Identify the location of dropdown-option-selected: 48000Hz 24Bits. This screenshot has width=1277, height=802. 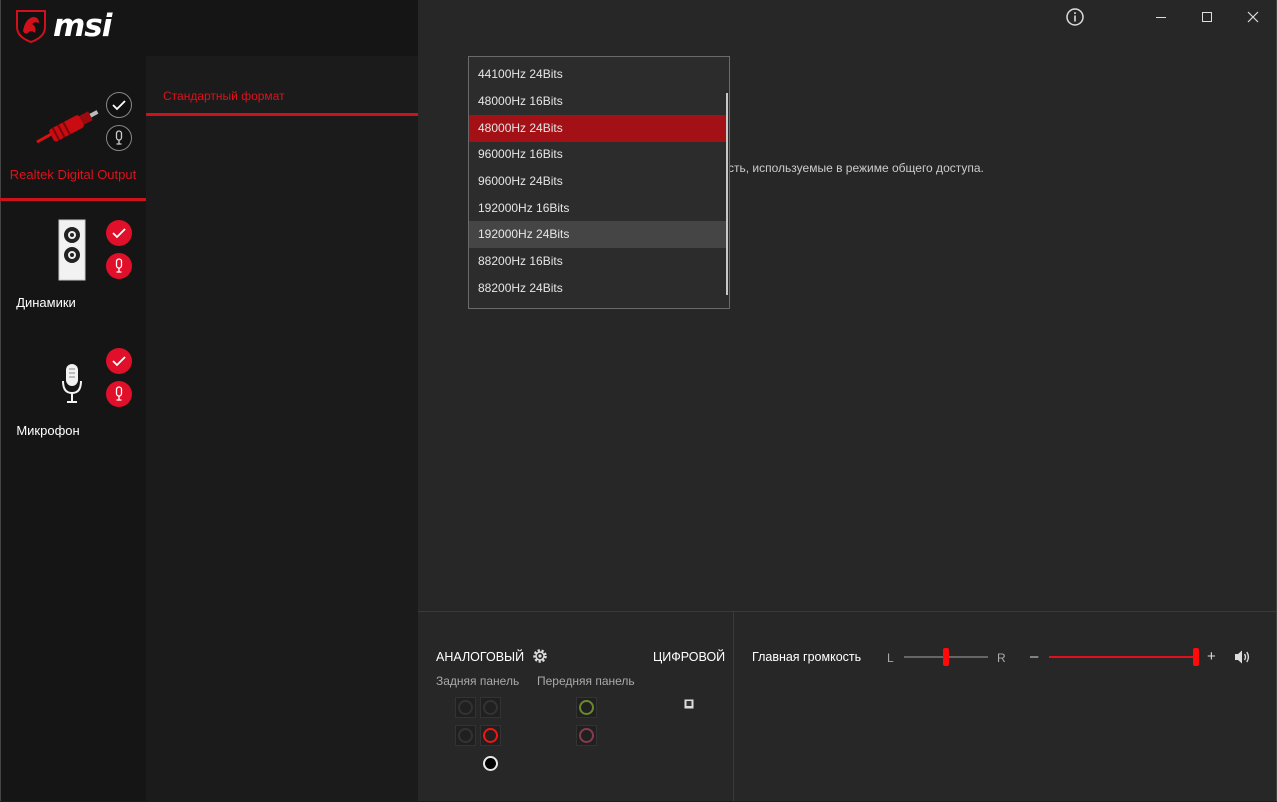
(598, 128).